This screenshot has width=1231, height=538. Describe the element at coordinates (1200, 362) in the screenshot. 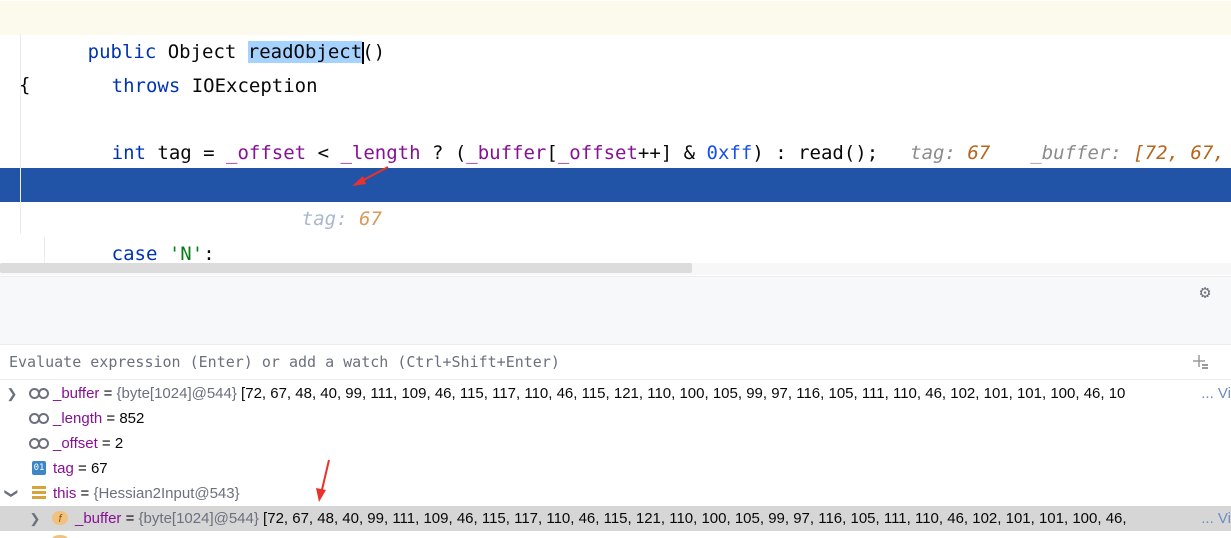

I see `plus-icon` at that location.